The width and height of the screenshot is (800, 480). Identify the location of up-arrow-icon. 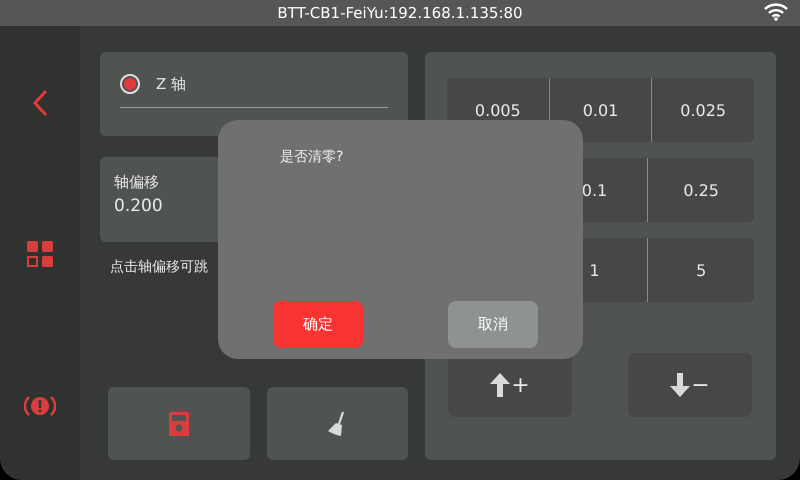
(500, 385).